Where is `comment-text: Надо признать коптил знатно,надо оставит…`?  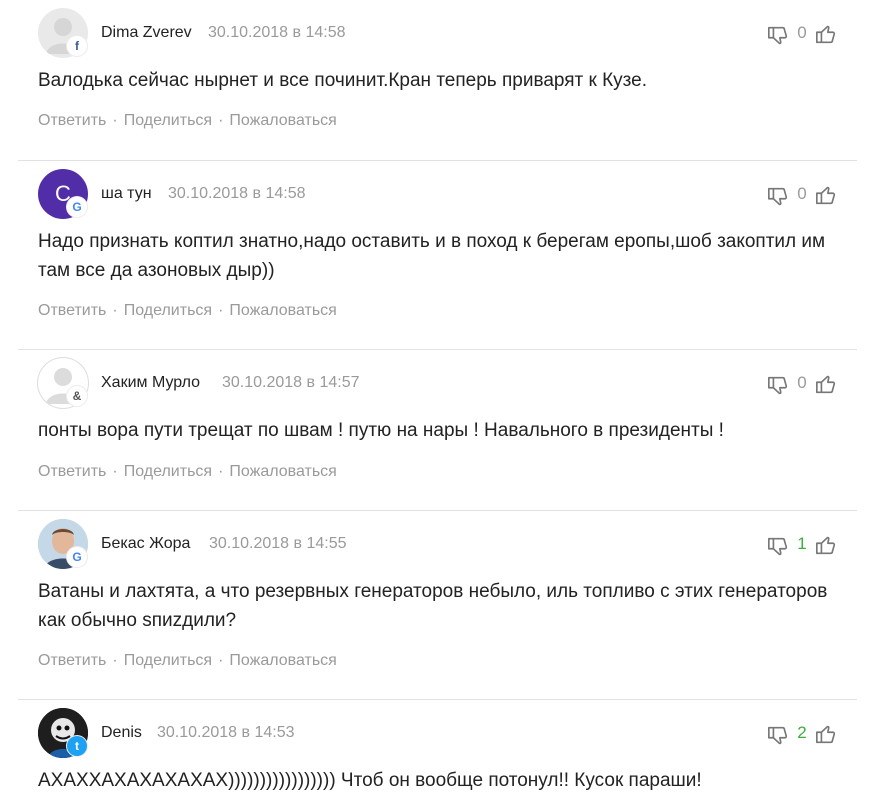
comment-text: Надо признать коптил знатно,надо оставит… is located at coordinates (432, 256).